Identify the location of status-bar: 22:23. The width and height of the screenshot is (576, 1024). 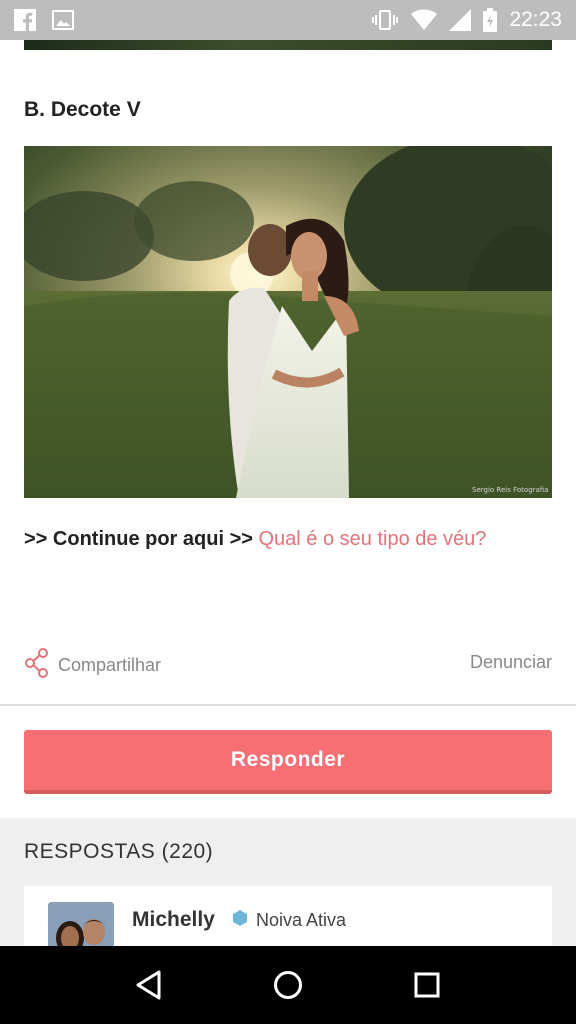
(288, 20).